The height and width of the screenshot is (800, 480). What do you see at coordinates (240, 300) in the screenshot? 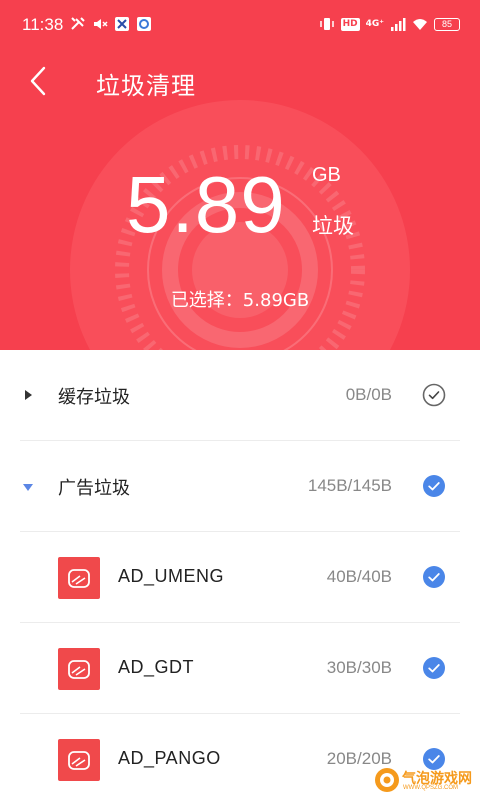
I see `selected-summary: 已选择：5.89GB` at bounding box center [240, 300].